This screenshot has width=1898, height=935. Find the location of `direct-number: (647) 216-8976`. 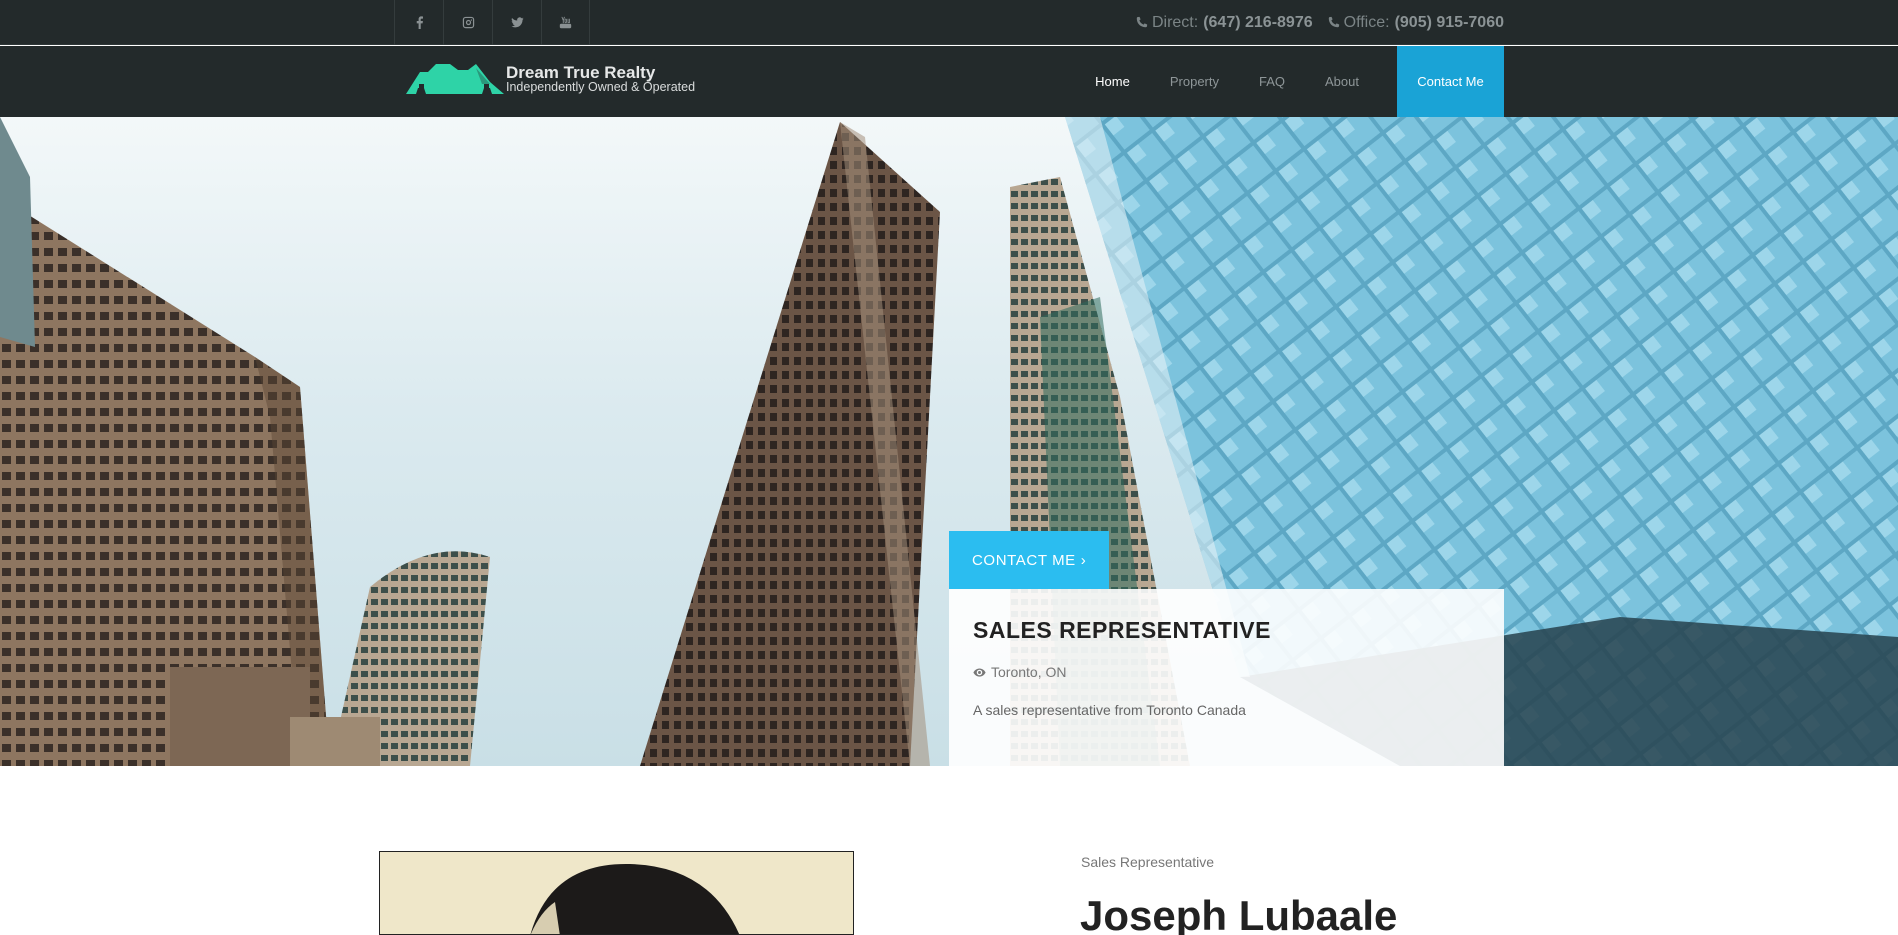

direct-number: (647) 216-8976 is located at coordinates (1258, 22).